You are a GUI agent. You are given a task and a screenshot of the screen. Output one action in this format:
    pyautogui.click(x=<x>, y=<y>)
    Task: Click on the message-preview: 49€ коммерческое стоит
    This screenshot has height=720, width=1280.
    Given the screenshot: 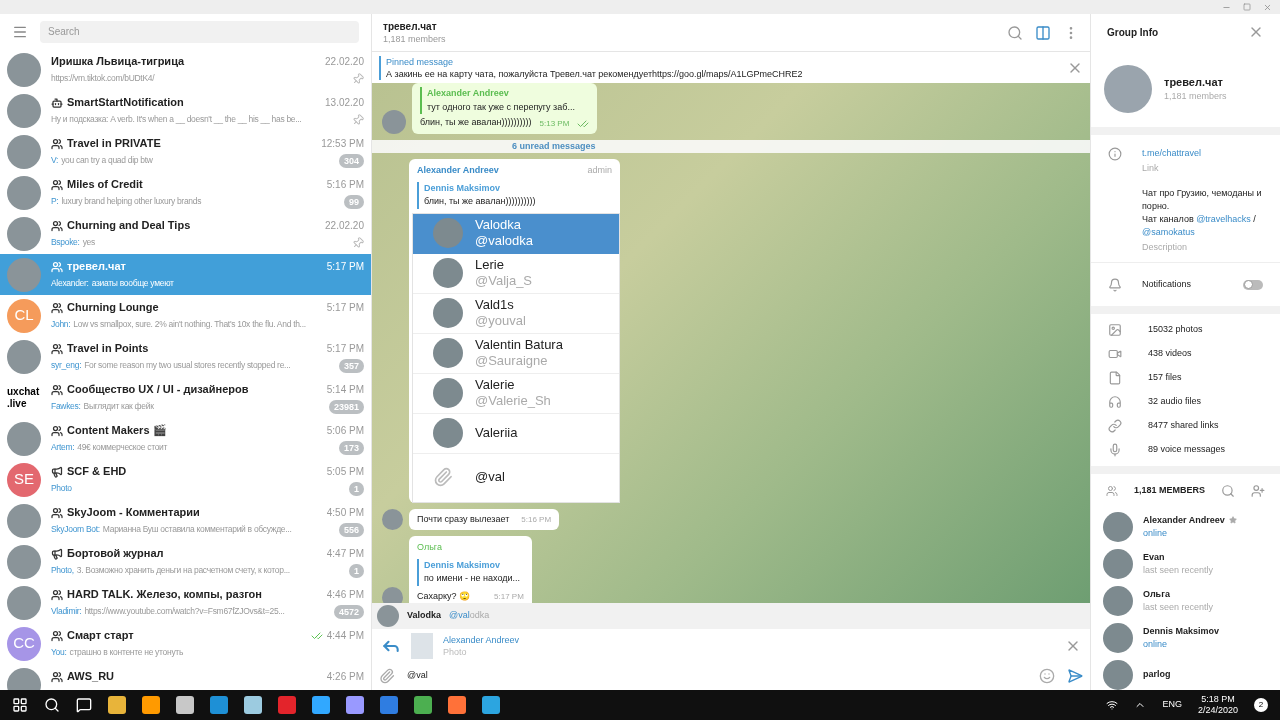 What is the action you would take?
    pyautogui.click(x=122, y=448)
    